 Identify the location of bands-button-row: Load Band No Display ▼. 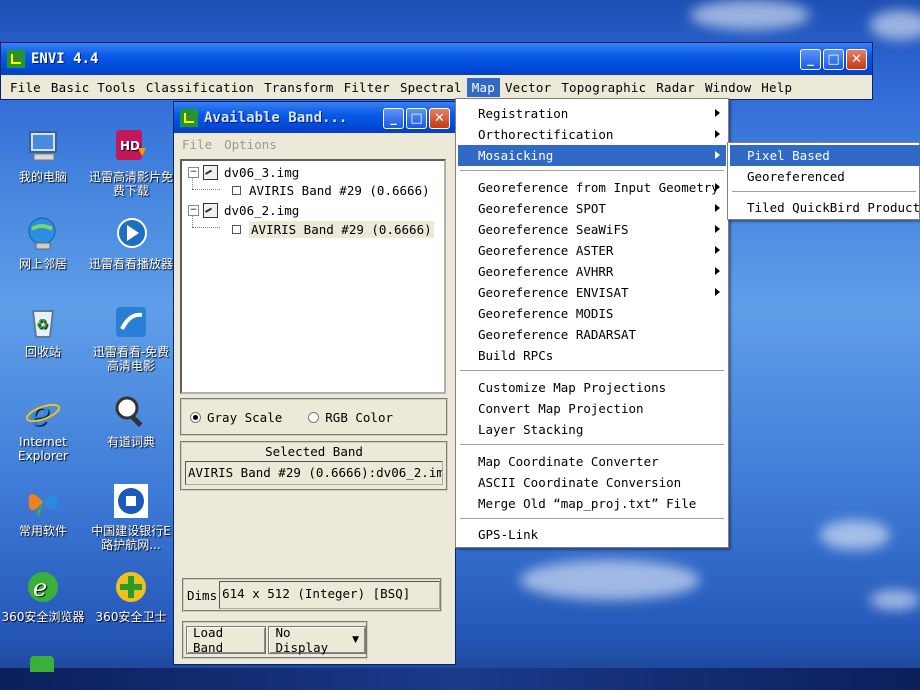
(275, 640).